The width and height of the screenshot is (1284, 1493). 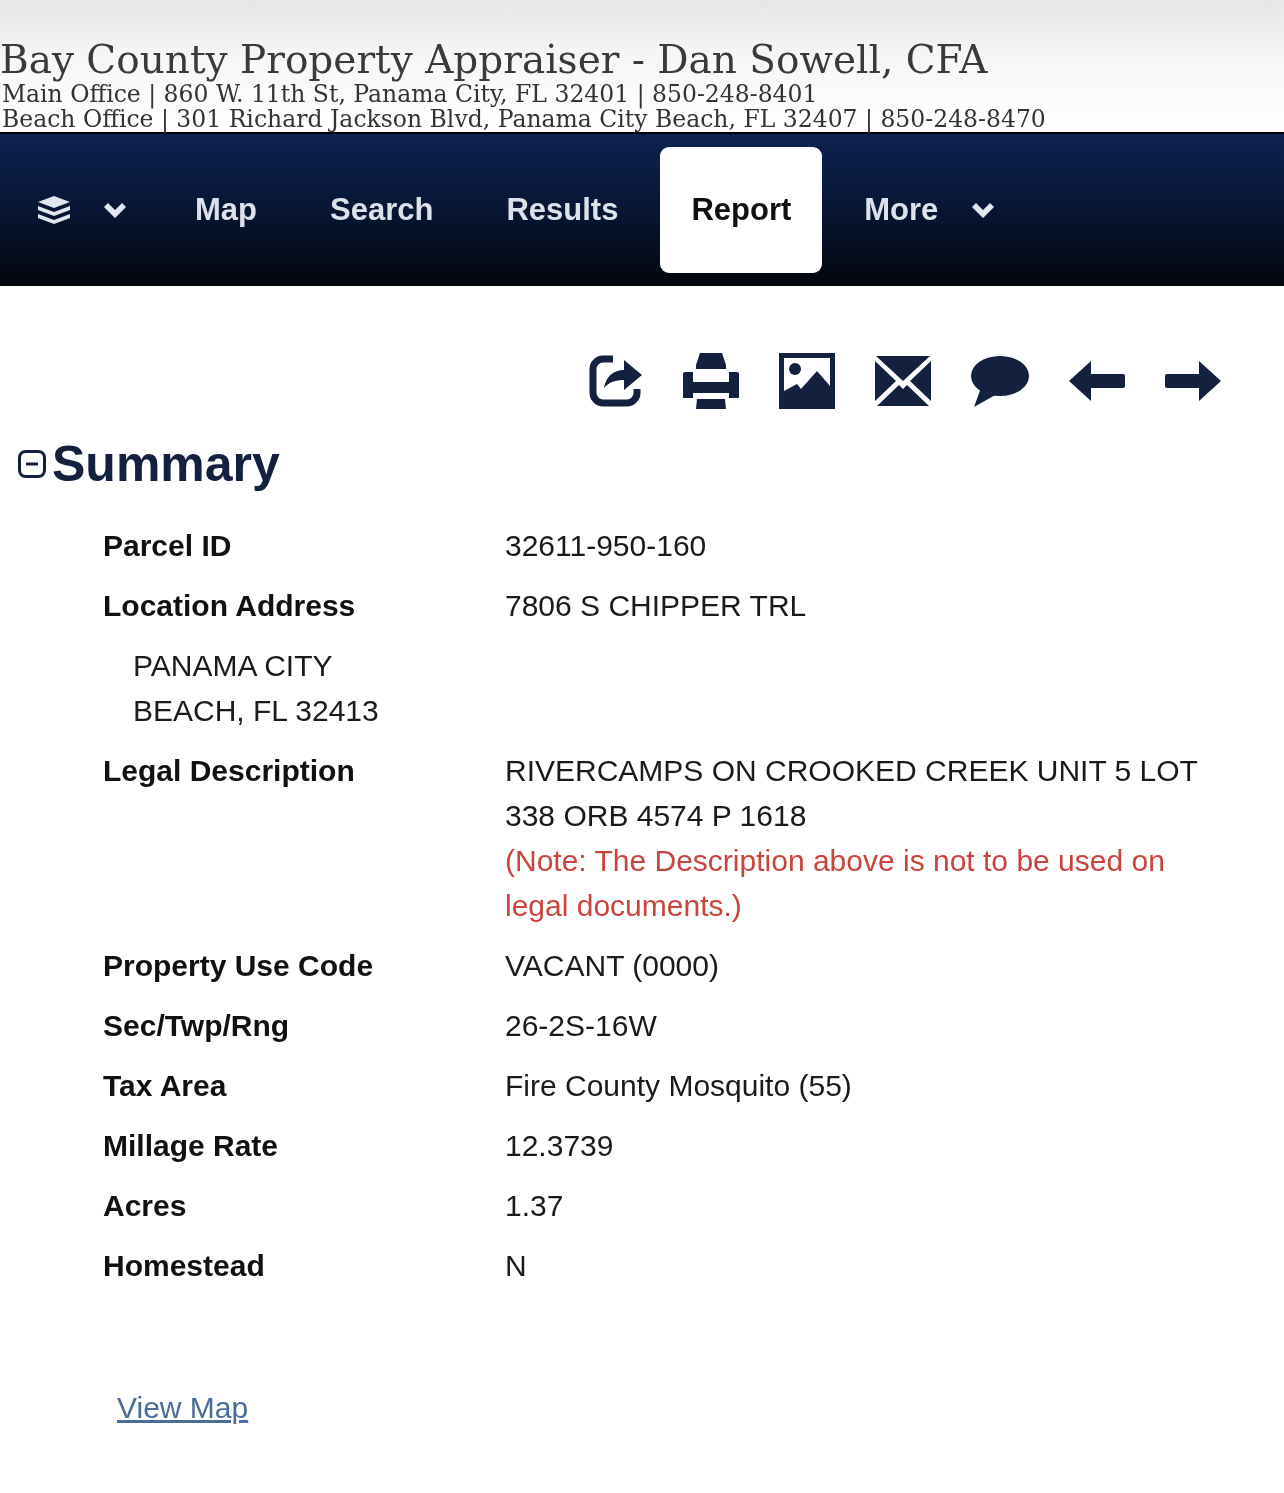 What do you see at coordinates (168, 546) in the screenshot?
I see `field-label: Parcel ID` at bounding box center [168, 546].